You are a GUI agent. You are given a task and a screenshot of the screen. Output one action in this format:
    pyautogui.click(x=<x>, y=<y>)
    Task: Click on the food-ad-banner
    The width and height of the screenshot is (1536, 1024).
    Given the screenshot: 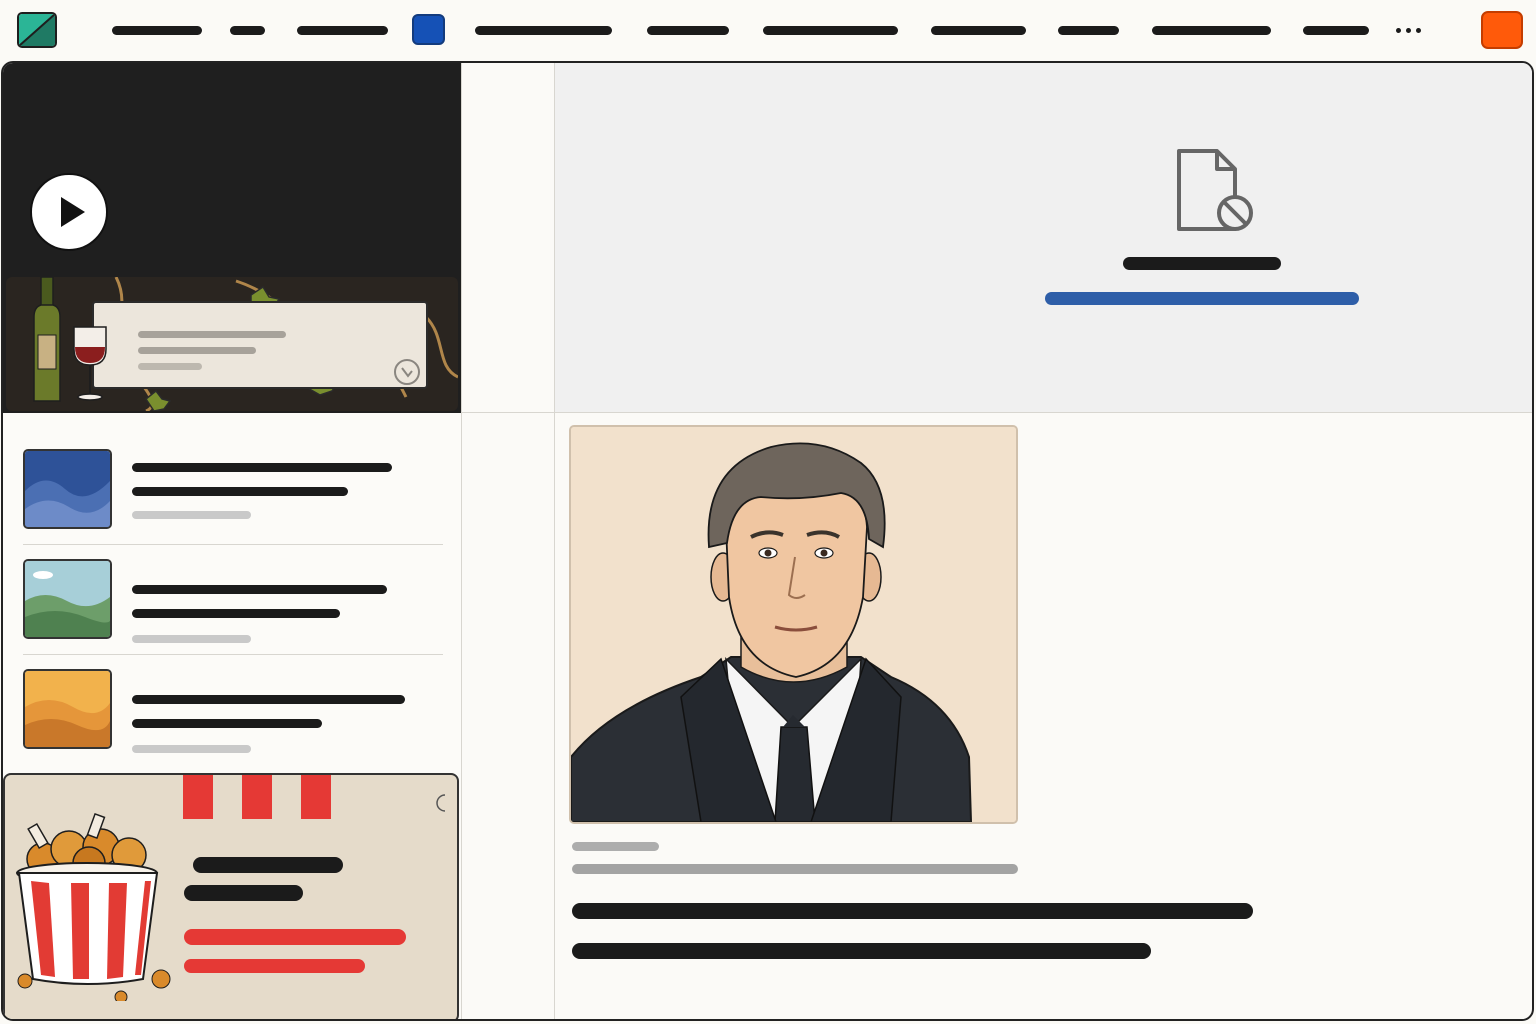 What is the action you would take?
    pyautogui.click(x=231, y=896)
    